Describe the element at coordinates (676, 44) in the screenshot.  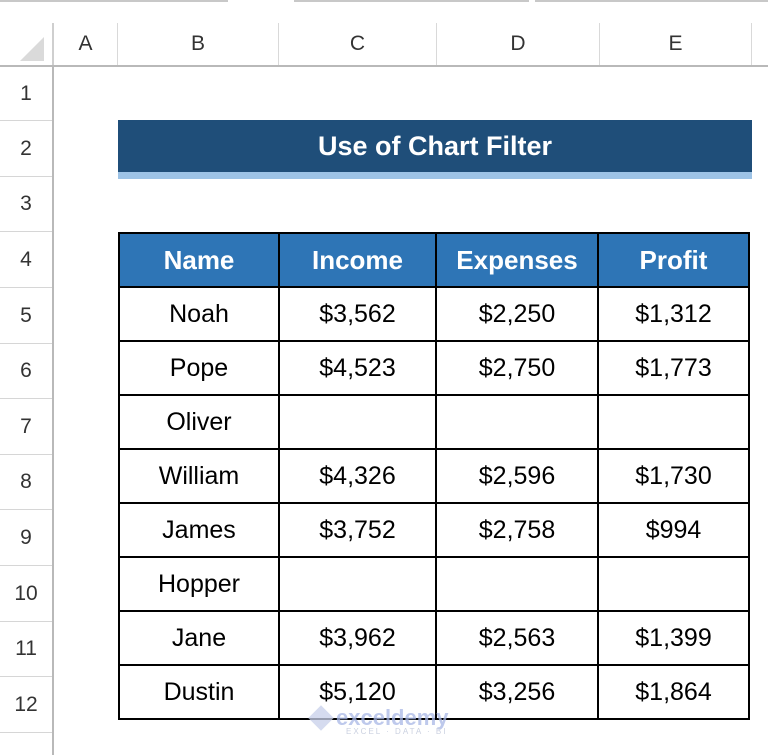
I see `column-header-e: E` at that location.